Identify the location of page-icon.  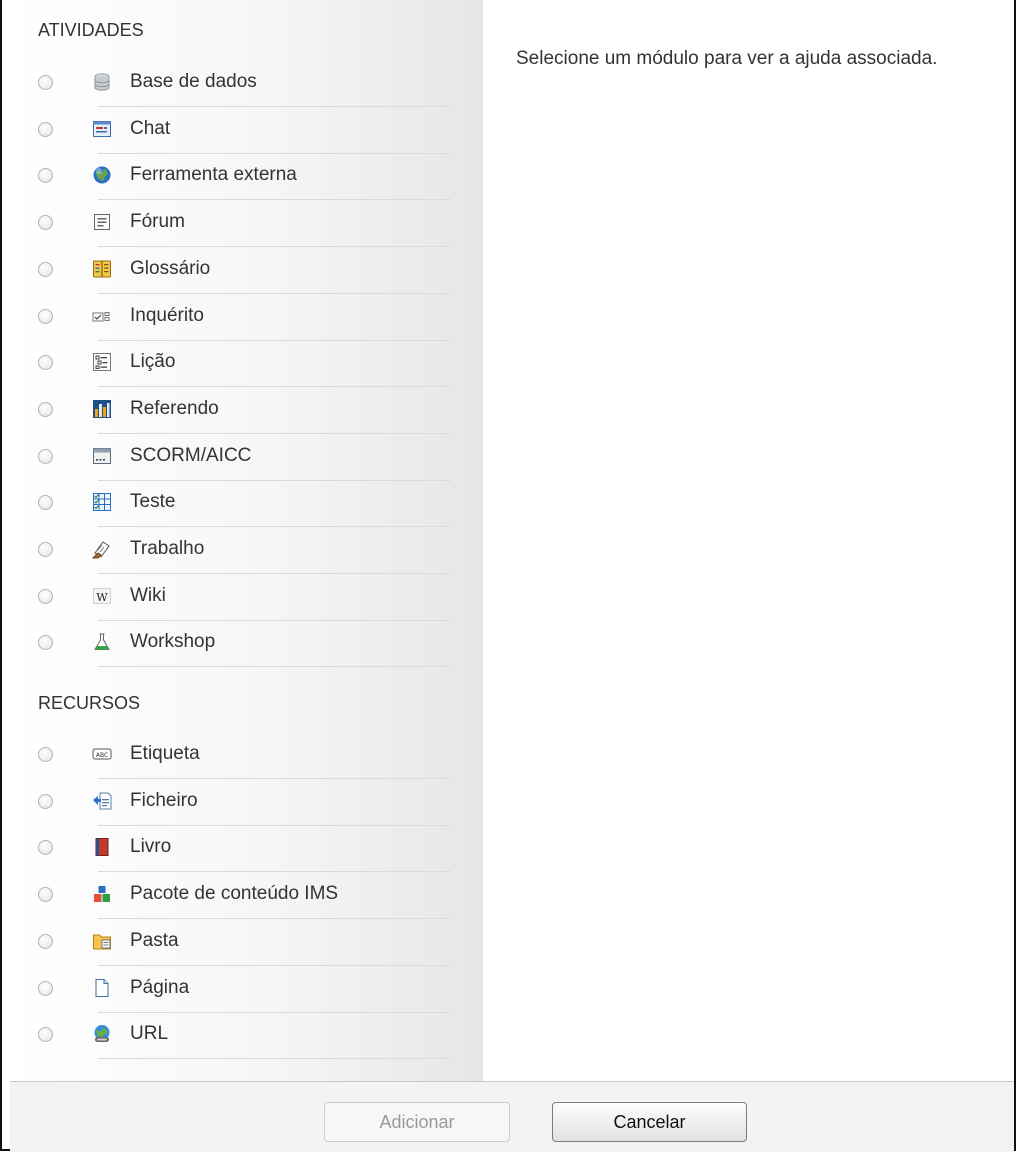
(102, 988).